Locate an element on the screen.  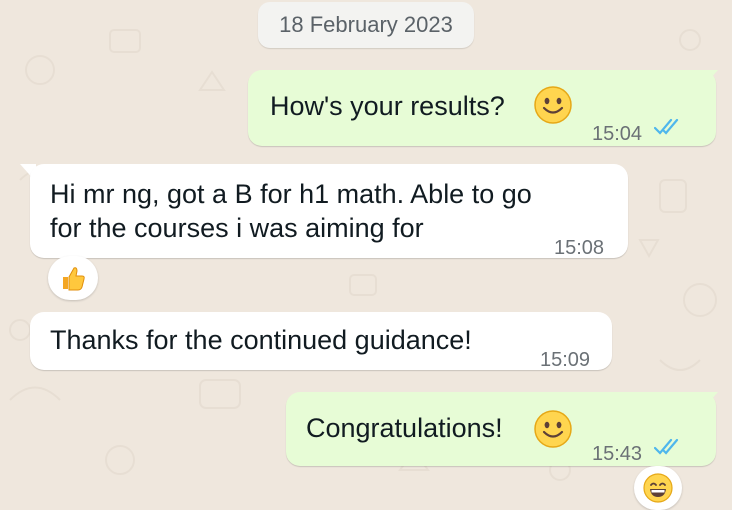
thumbs-up-icon is located at coordinates (74, 279).